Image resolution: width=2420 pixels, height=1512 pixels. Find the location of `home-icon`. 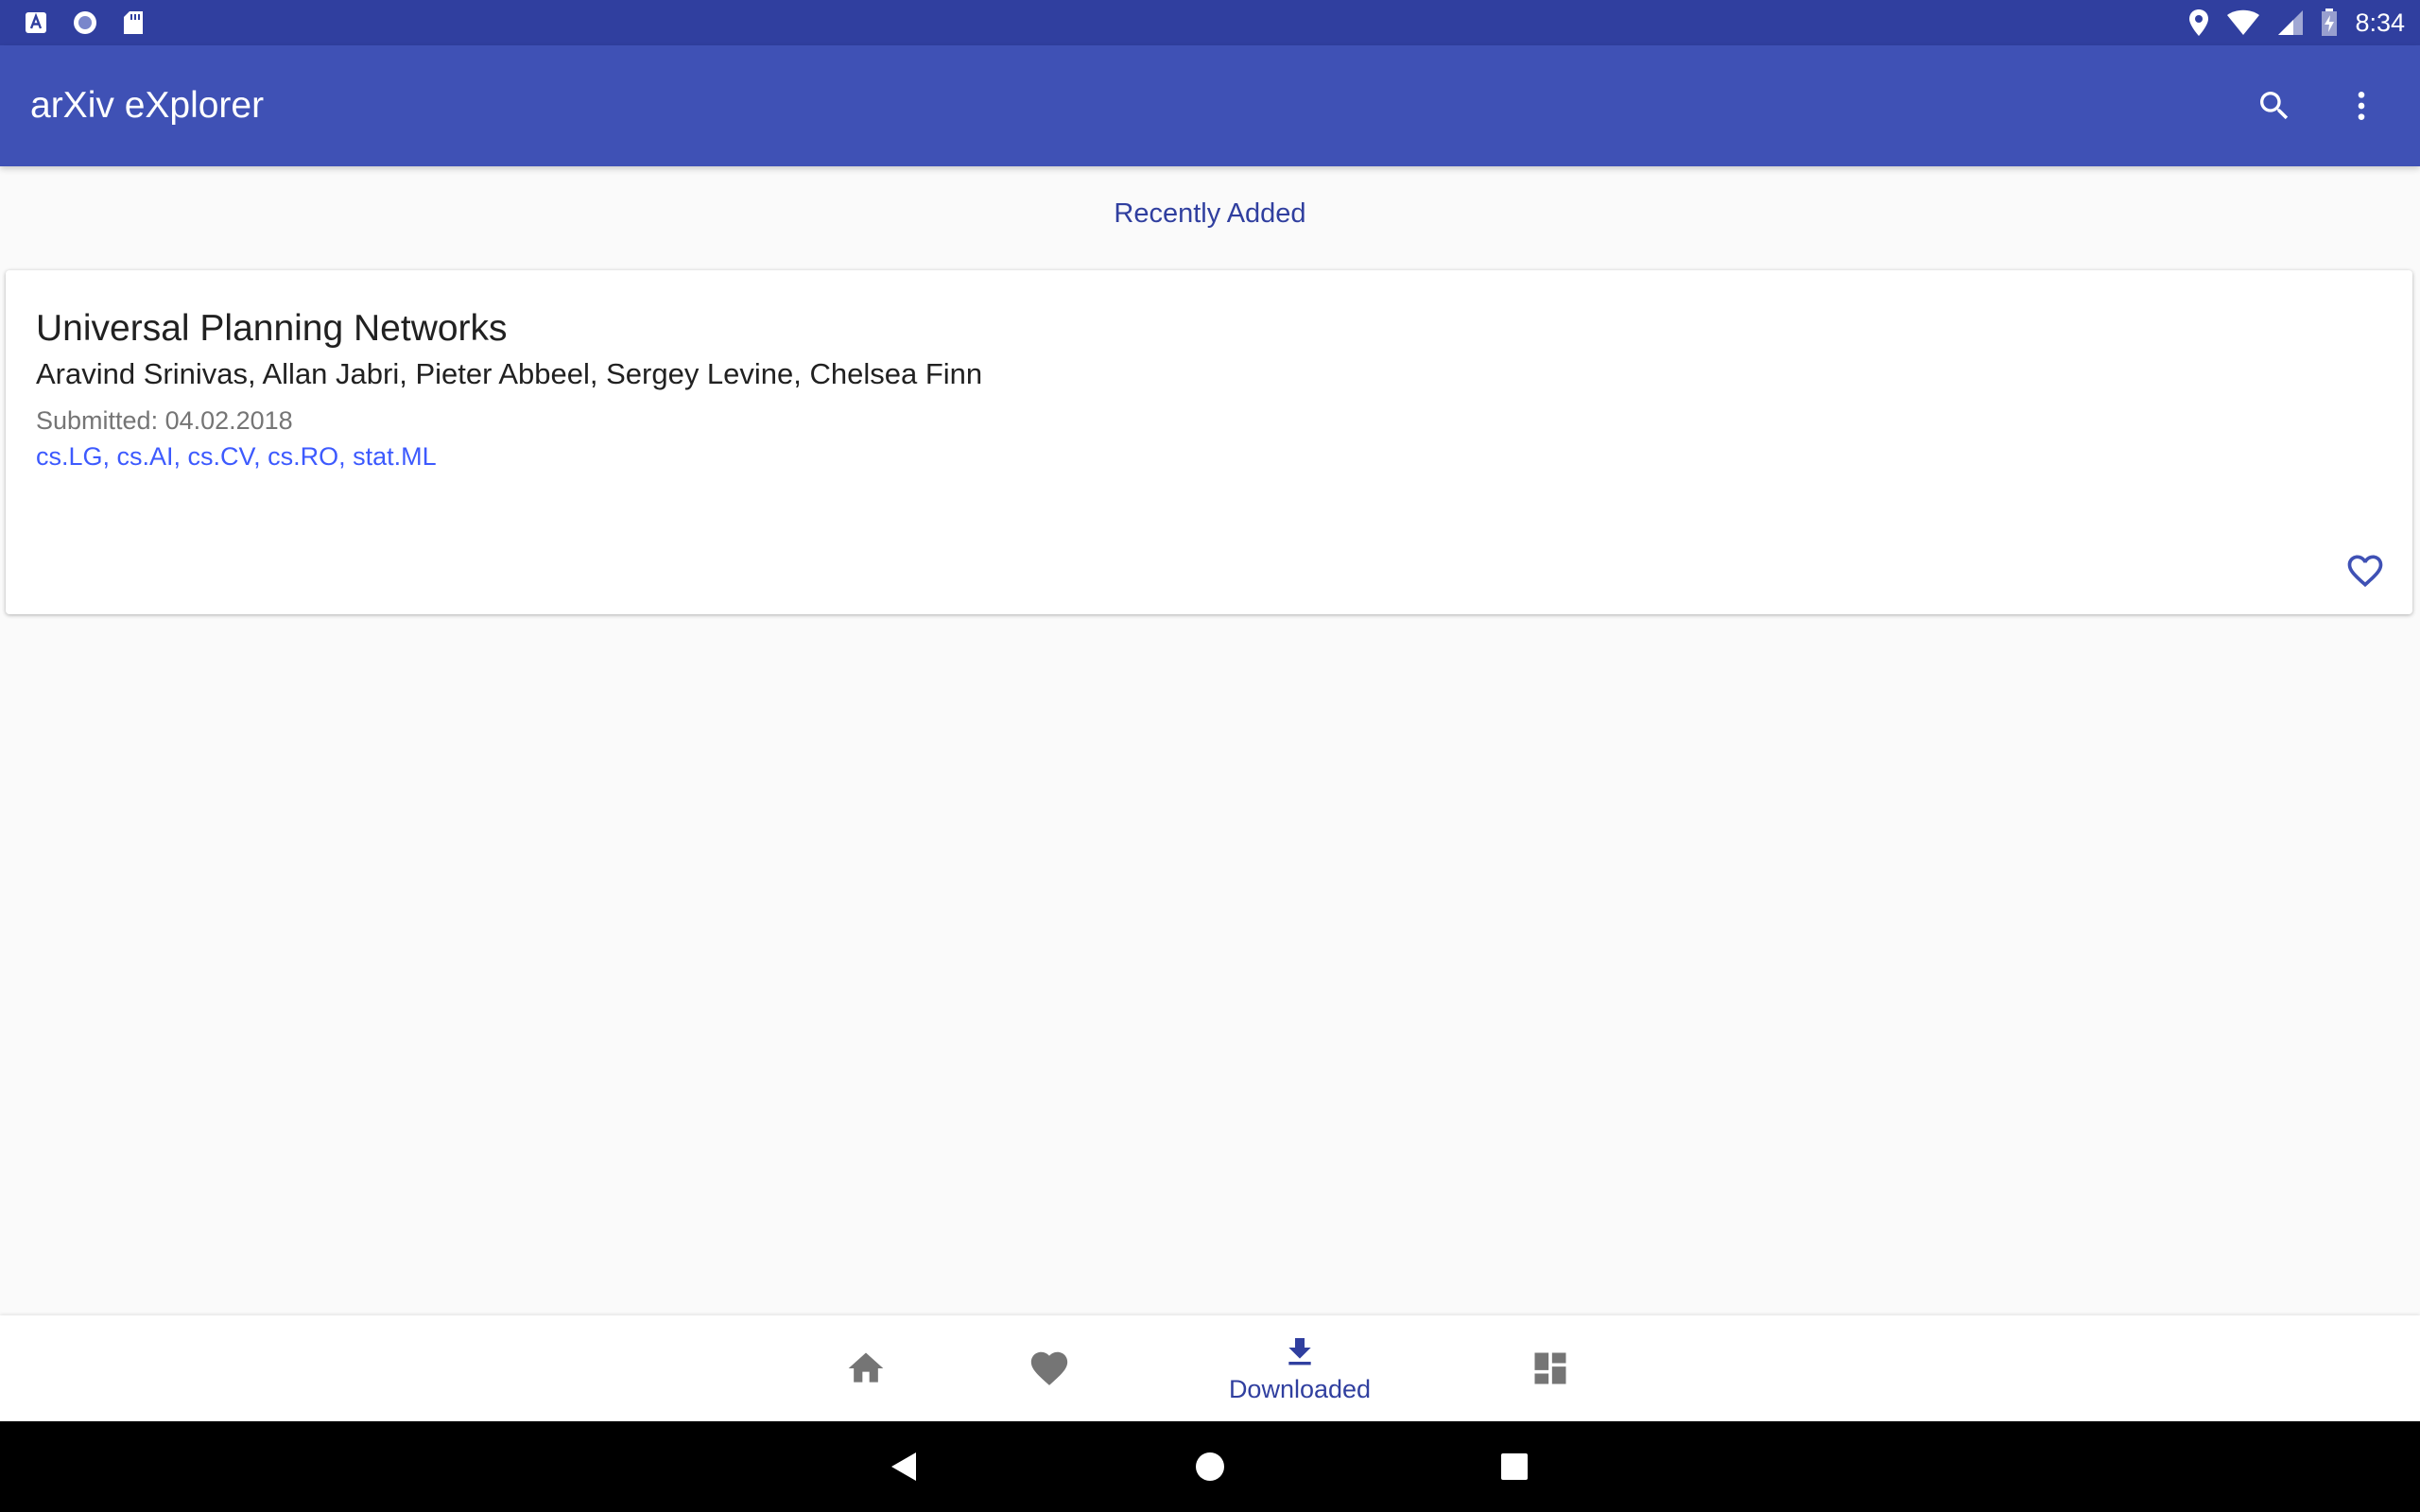

home-icon is located at coordinates (866, 1367).